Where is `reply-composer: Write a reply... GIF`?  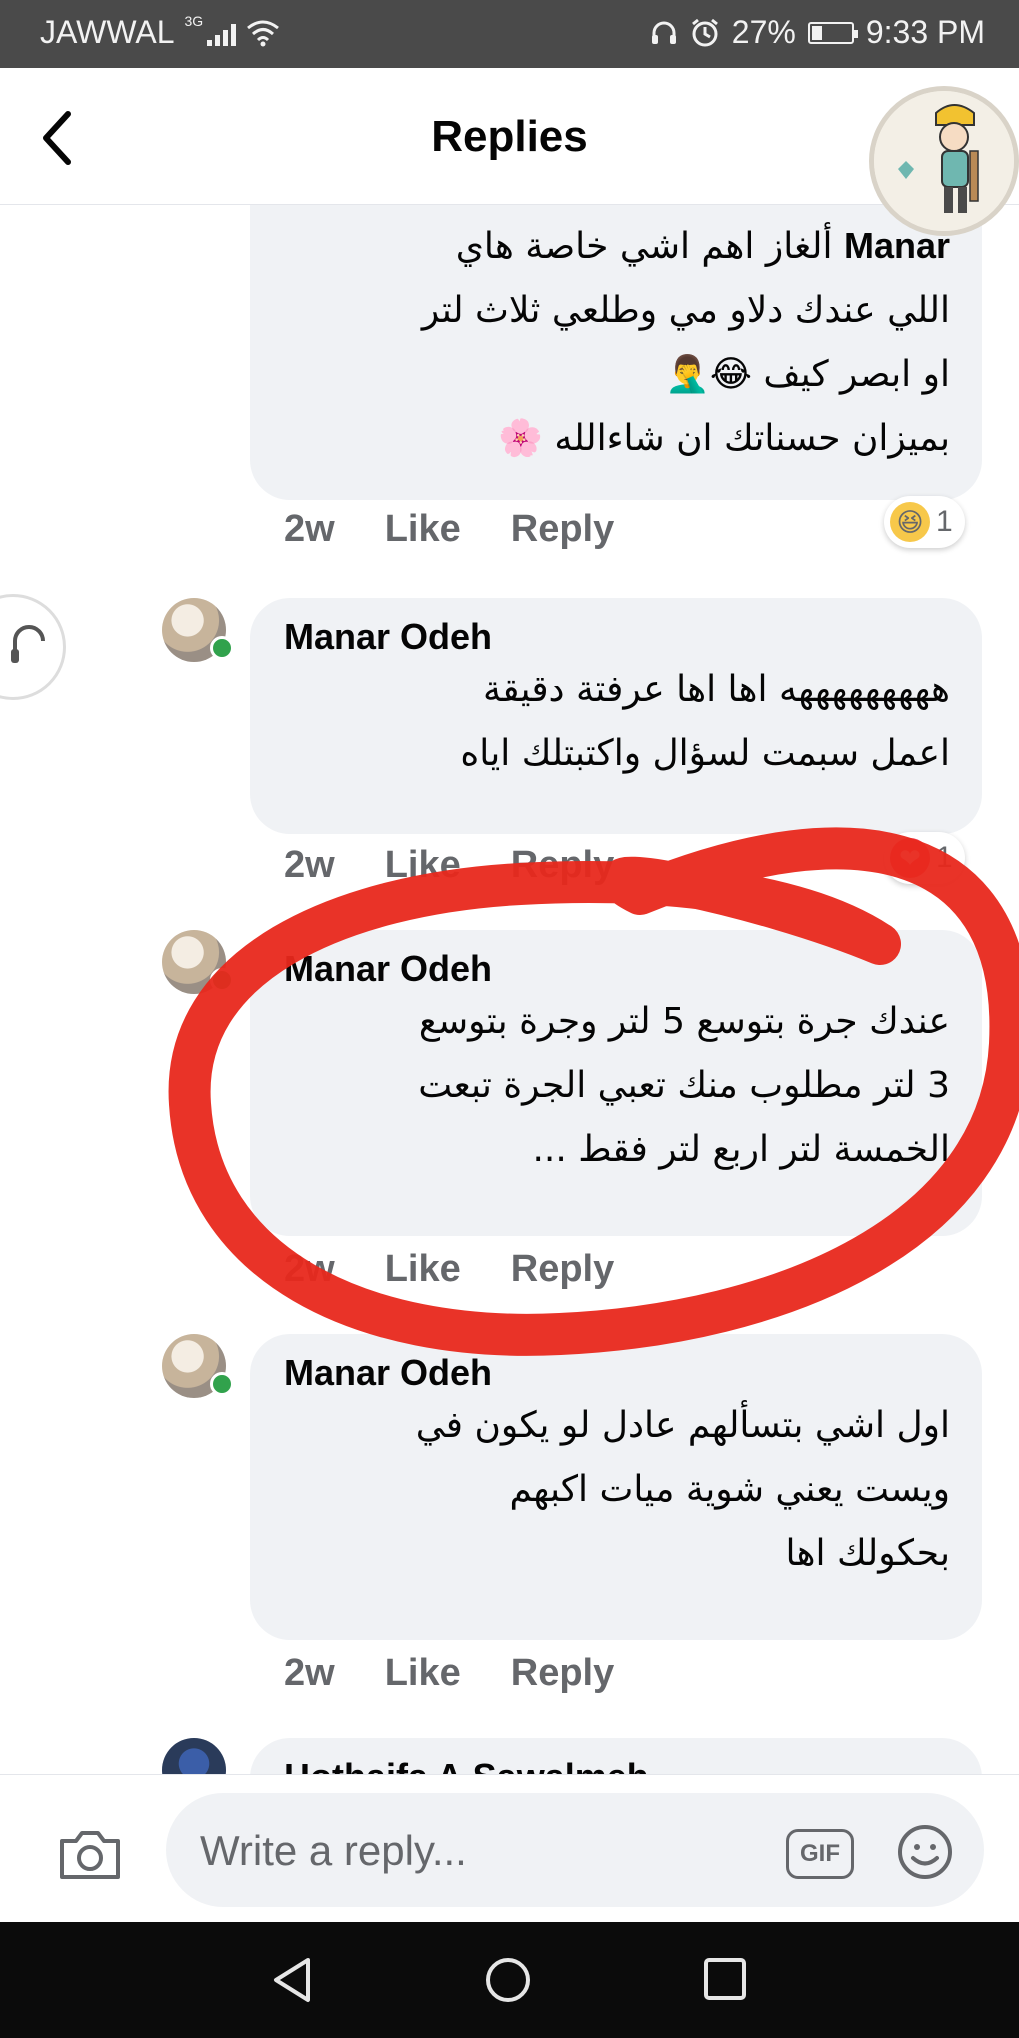 reply-composer: Write a reply... GIF is located at coordinates (509, 1848).